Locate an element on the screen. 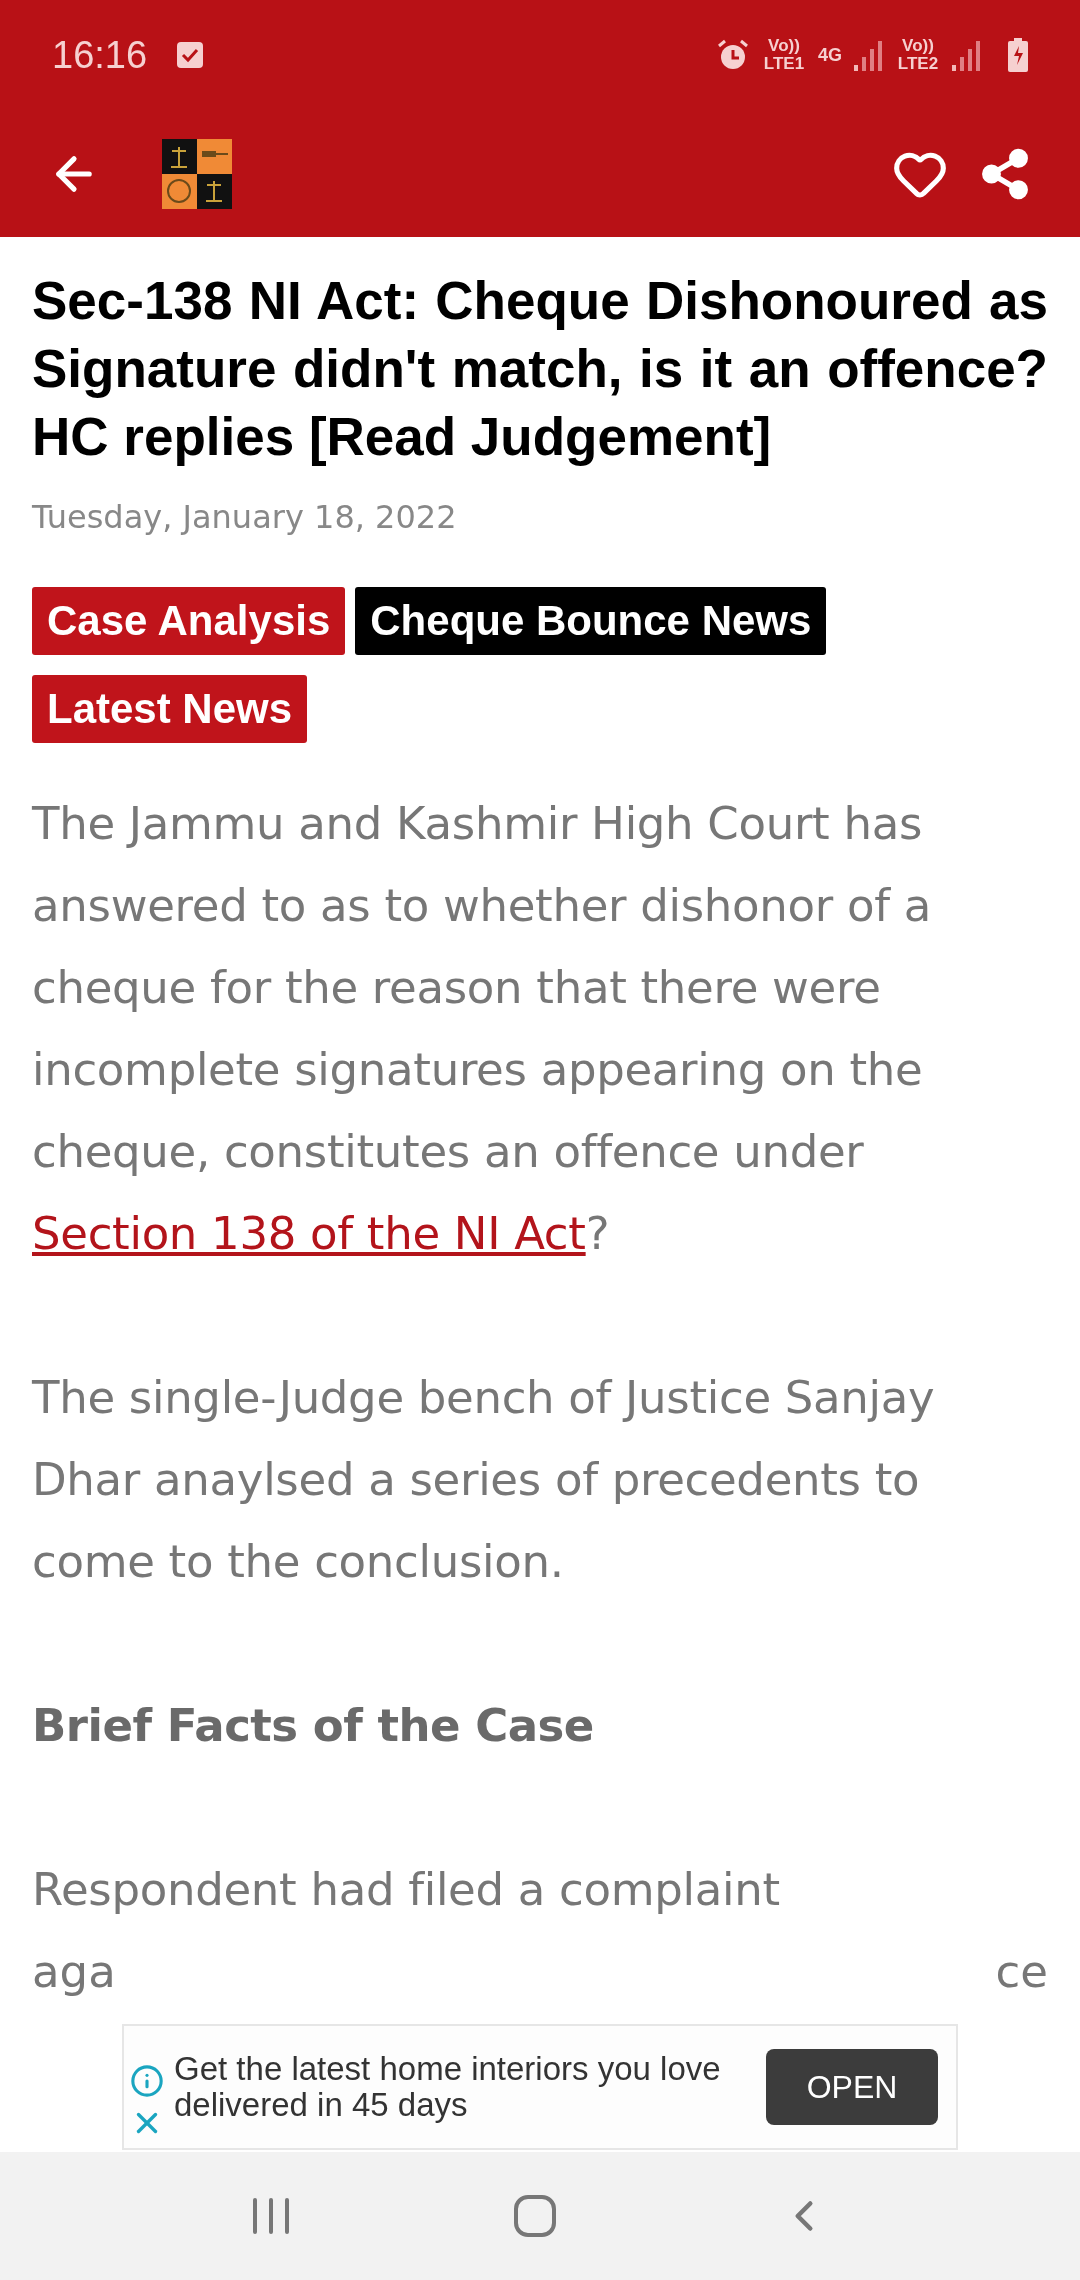 Image resolution: width=1080 pixels, height=2280 pixels. checkbox-notification-icon is located at coordinates (190, 55).